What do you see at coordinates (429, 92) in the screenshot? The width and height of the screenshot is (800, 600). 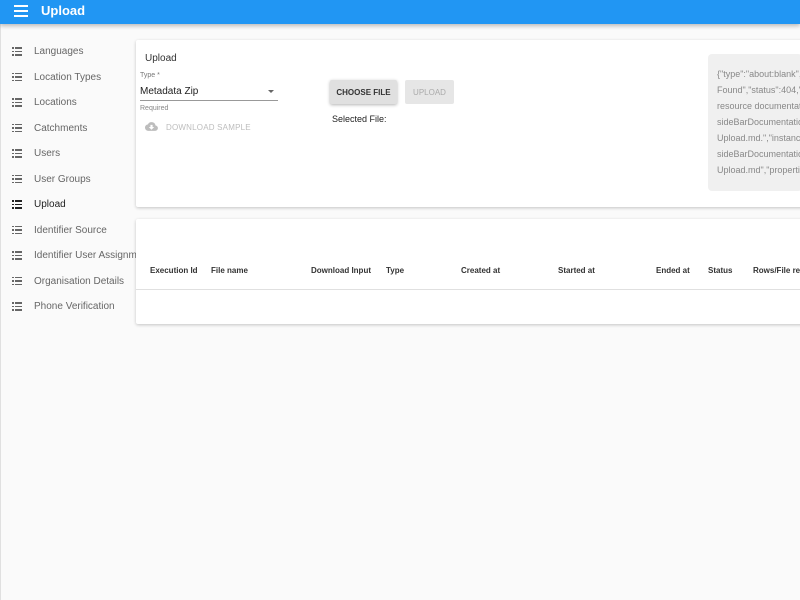 I see `upload-button: UPLOAD` at bounding box center [429, 92].